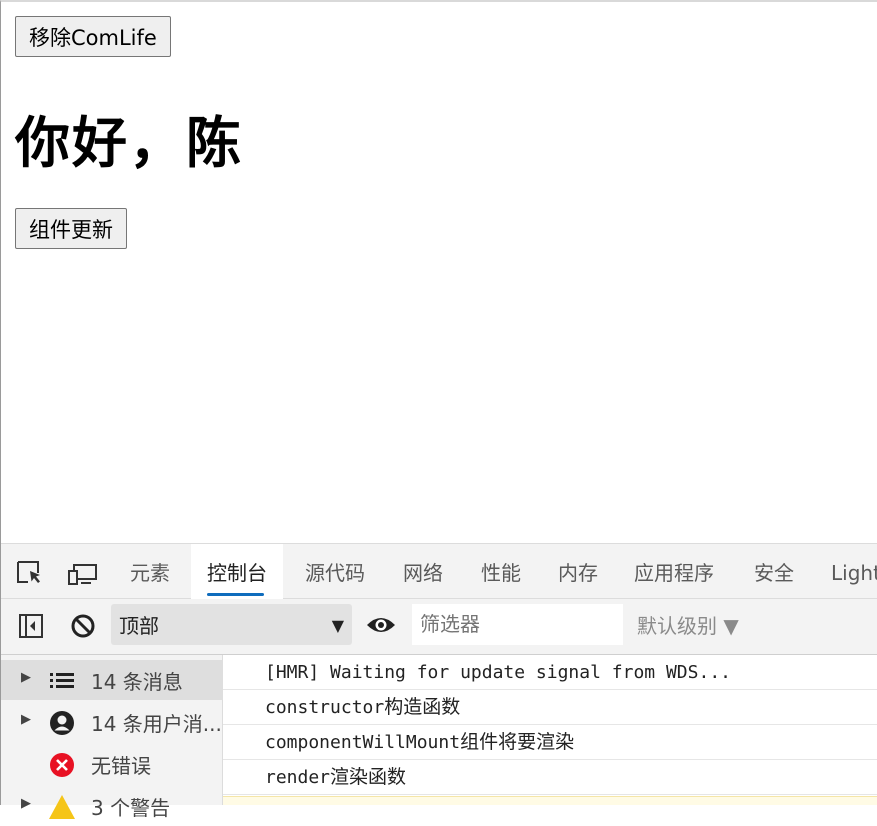 This screenshot has height=826, width=877. Describe the element at coordinates (550, 777) in the screenshot. I see `log-row: render渲染函数` at that location.